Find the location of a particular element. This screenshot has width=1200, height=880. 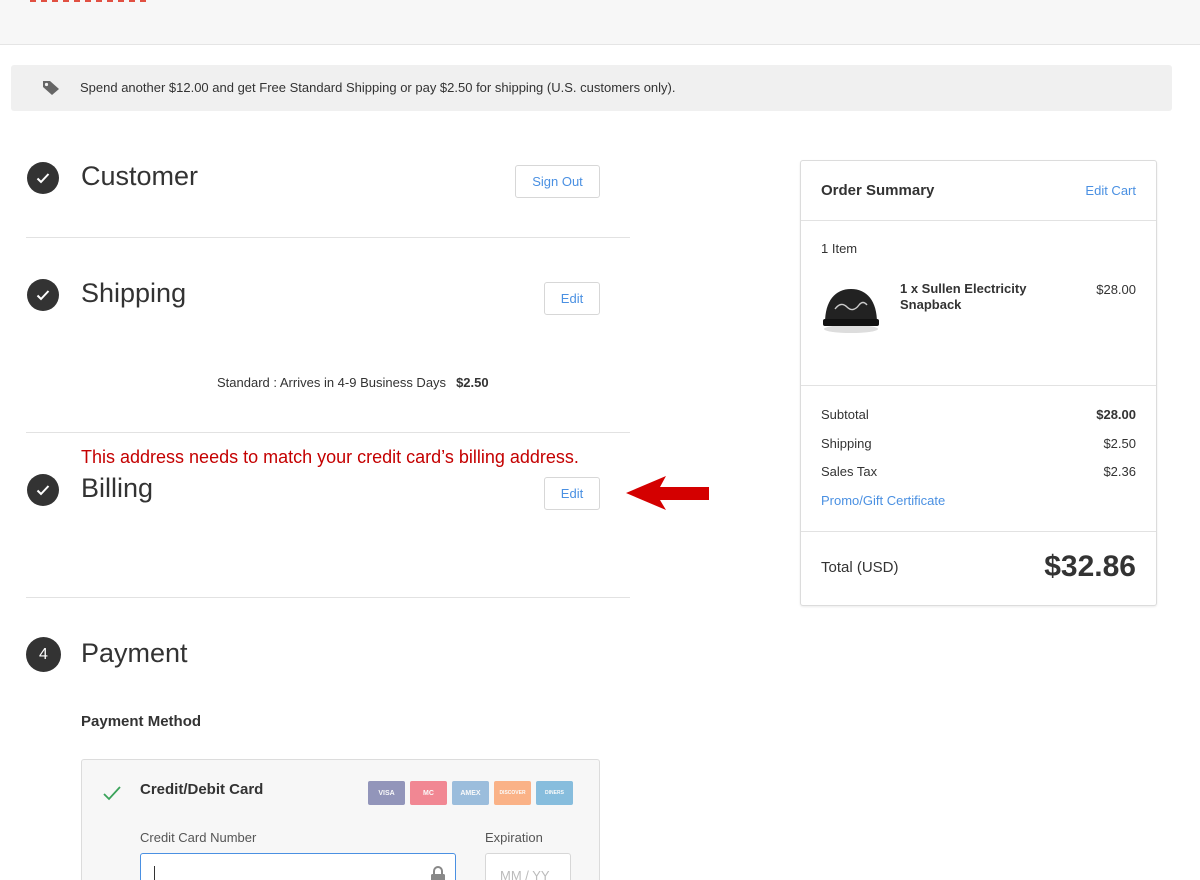

selected-check-icon is located at coordinates (112, 793).